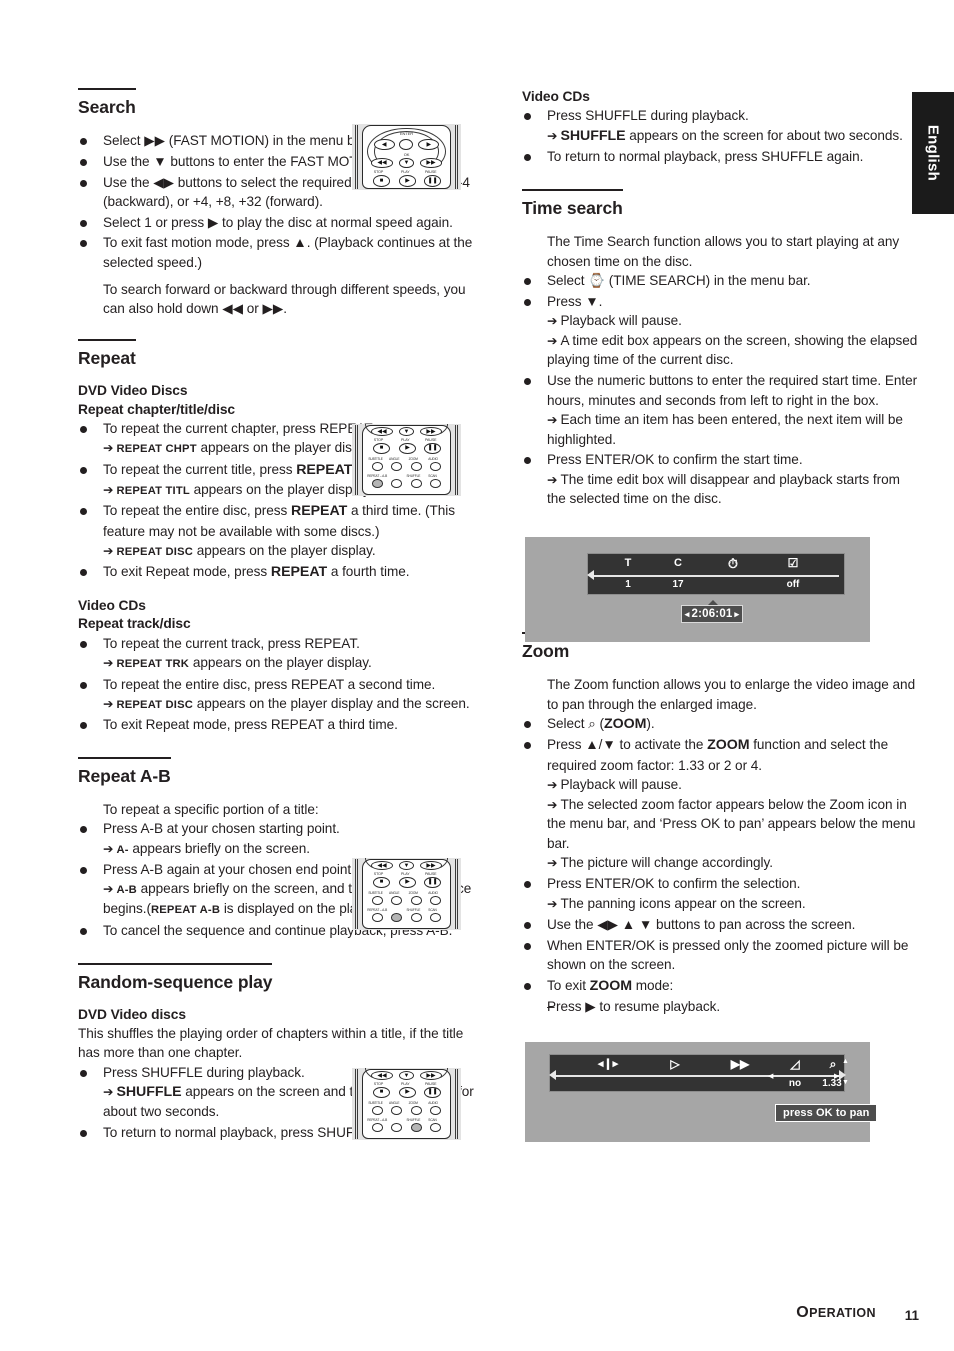 Image resolution: width=954 pixels, height=1351 pixels. Describe the element at coordinates (836, 1076) in the screenshot. I see `value-right-arrow-icon: ▶` at that location.